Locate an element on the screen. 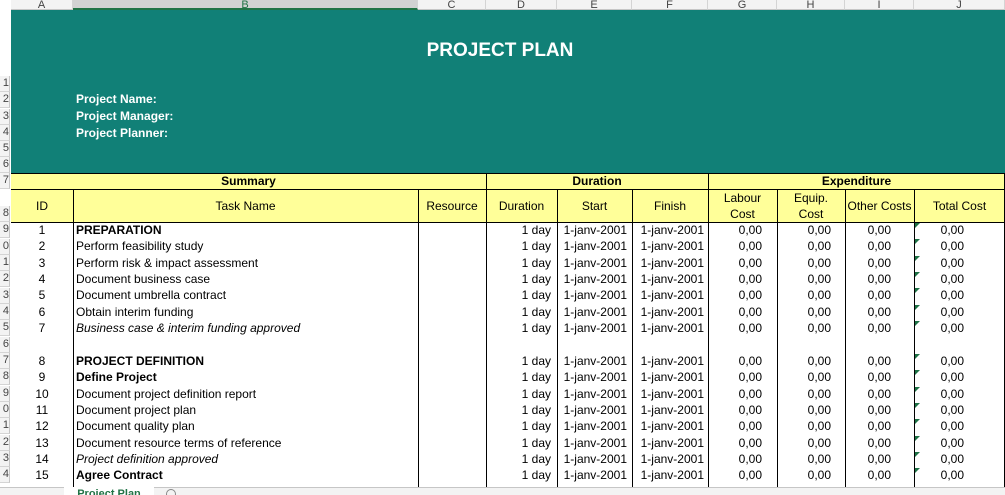  cell-task: Business case & interim funding approved is located at coordinates (246, 328).